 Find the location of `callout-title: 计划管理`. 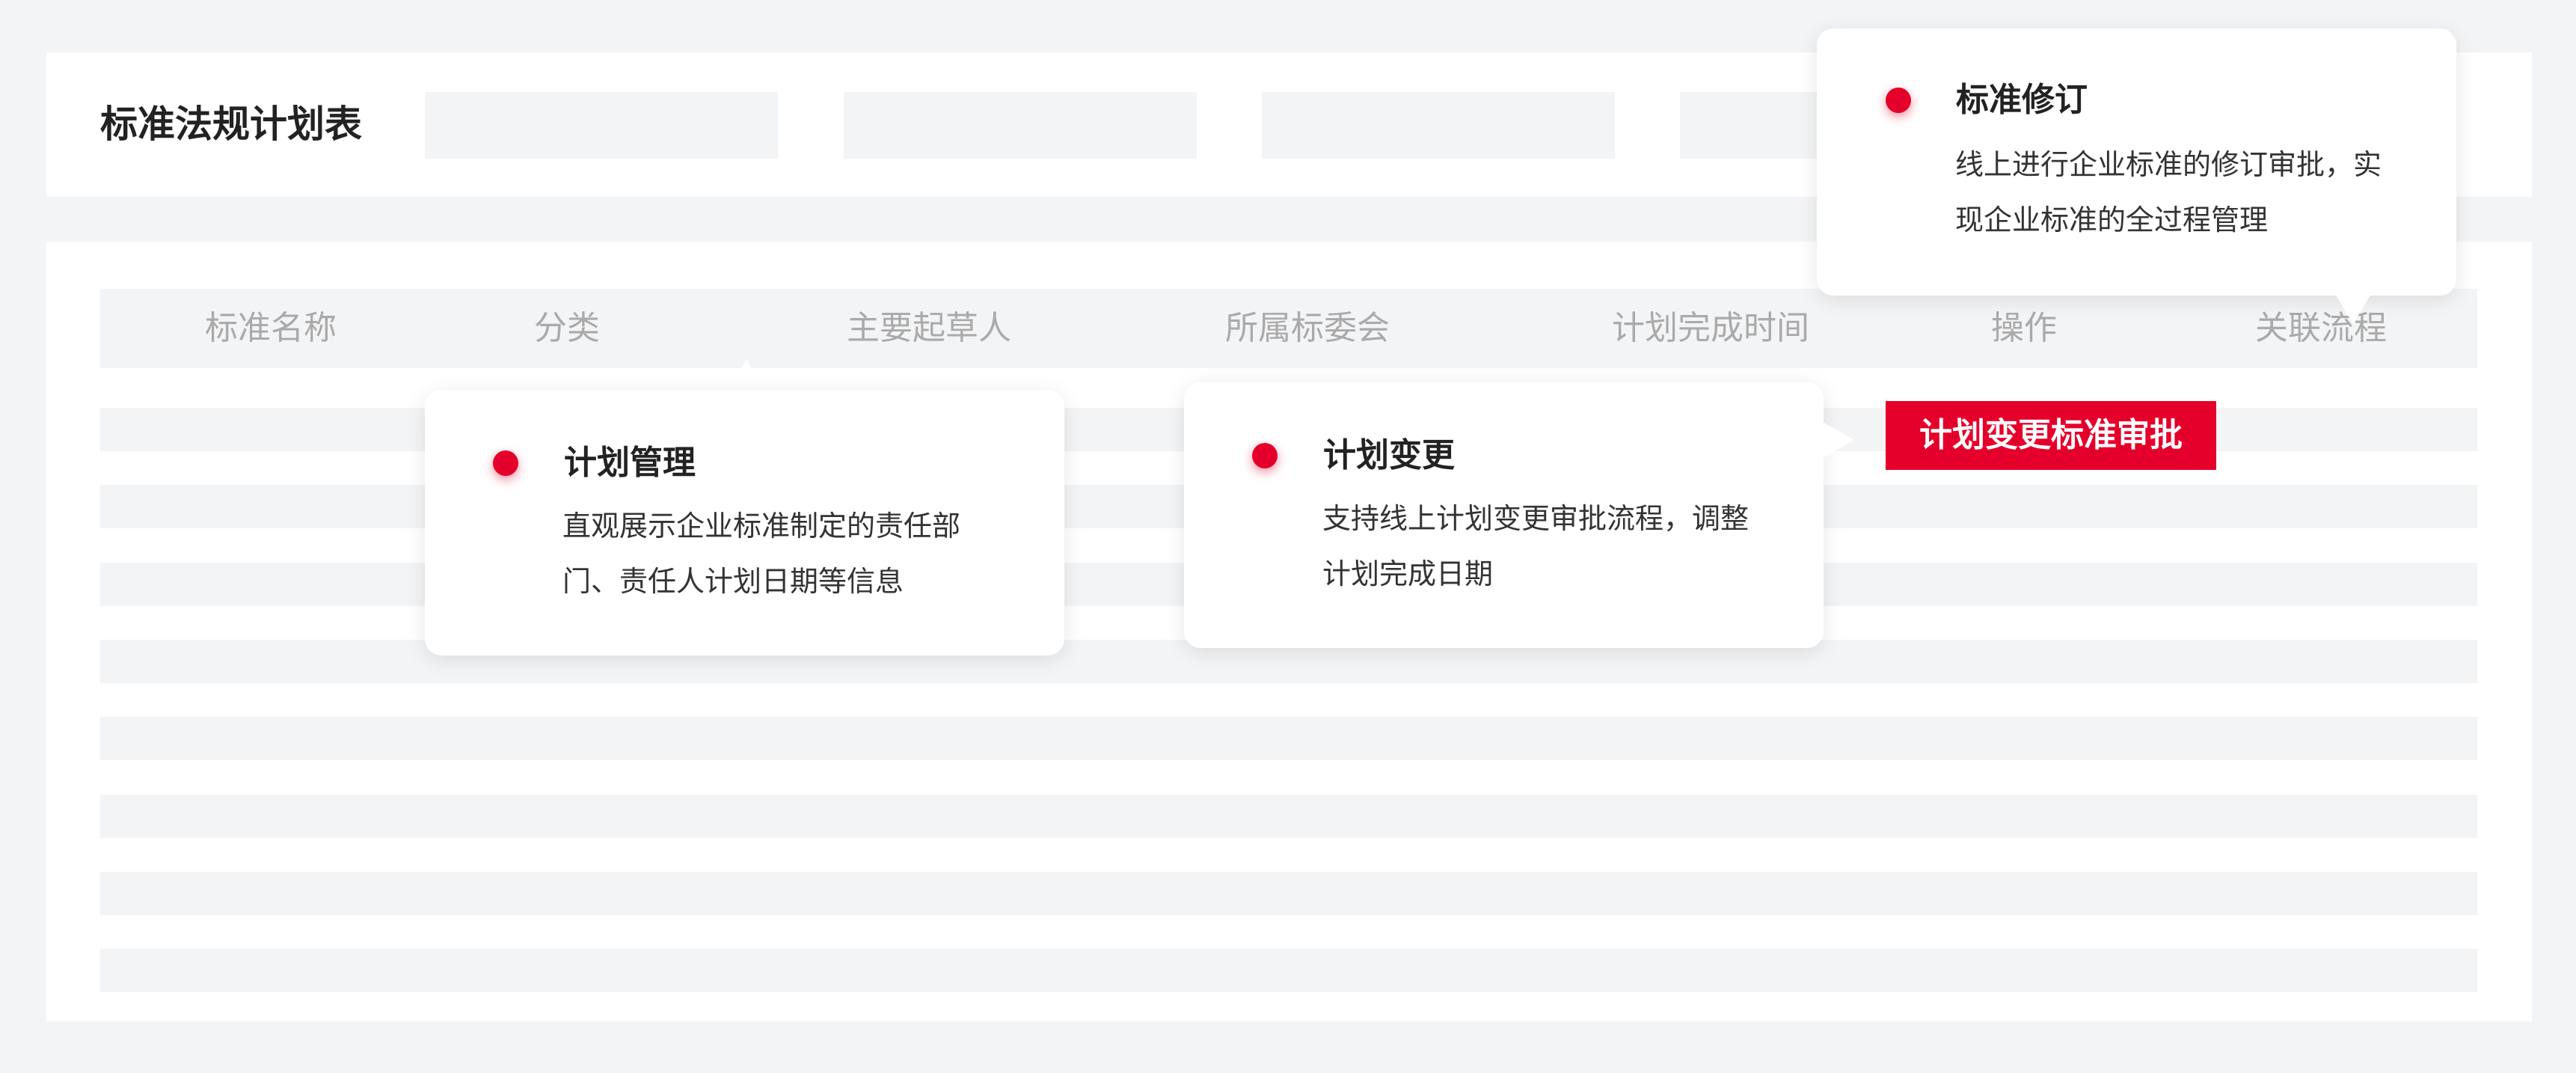

callout-title: 计划管理 is located at coordinates (630, 463).